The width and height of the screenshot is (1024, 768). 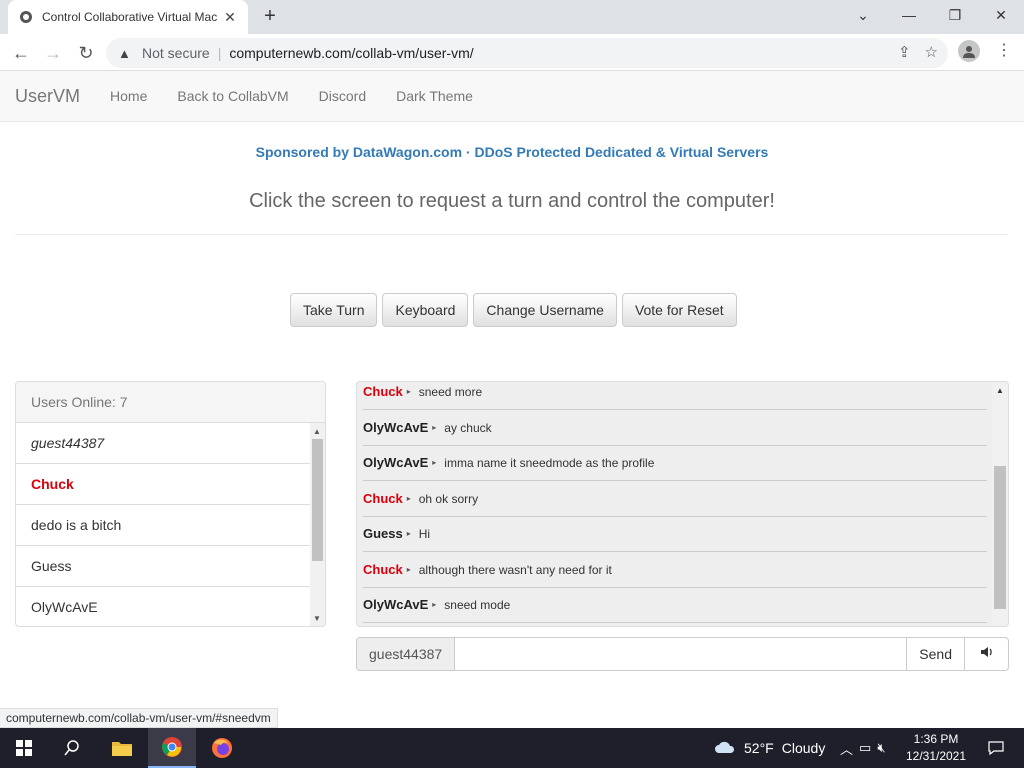 What do you see at coordinates (936, 739) in the screenshot?
I see `clock-time: 1:36 PM` at bounding box center [936, 739].